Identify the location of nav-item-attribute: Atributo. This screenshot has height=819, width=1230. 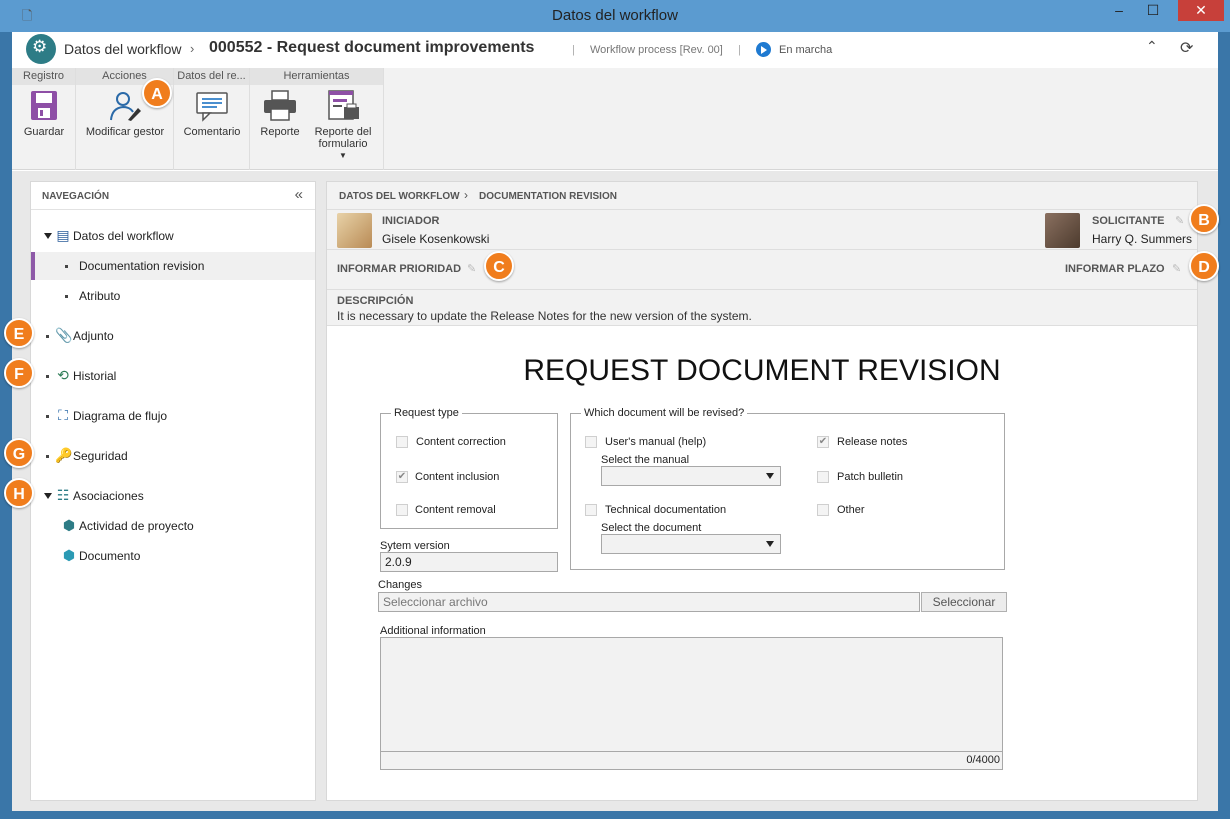
(173, 296).